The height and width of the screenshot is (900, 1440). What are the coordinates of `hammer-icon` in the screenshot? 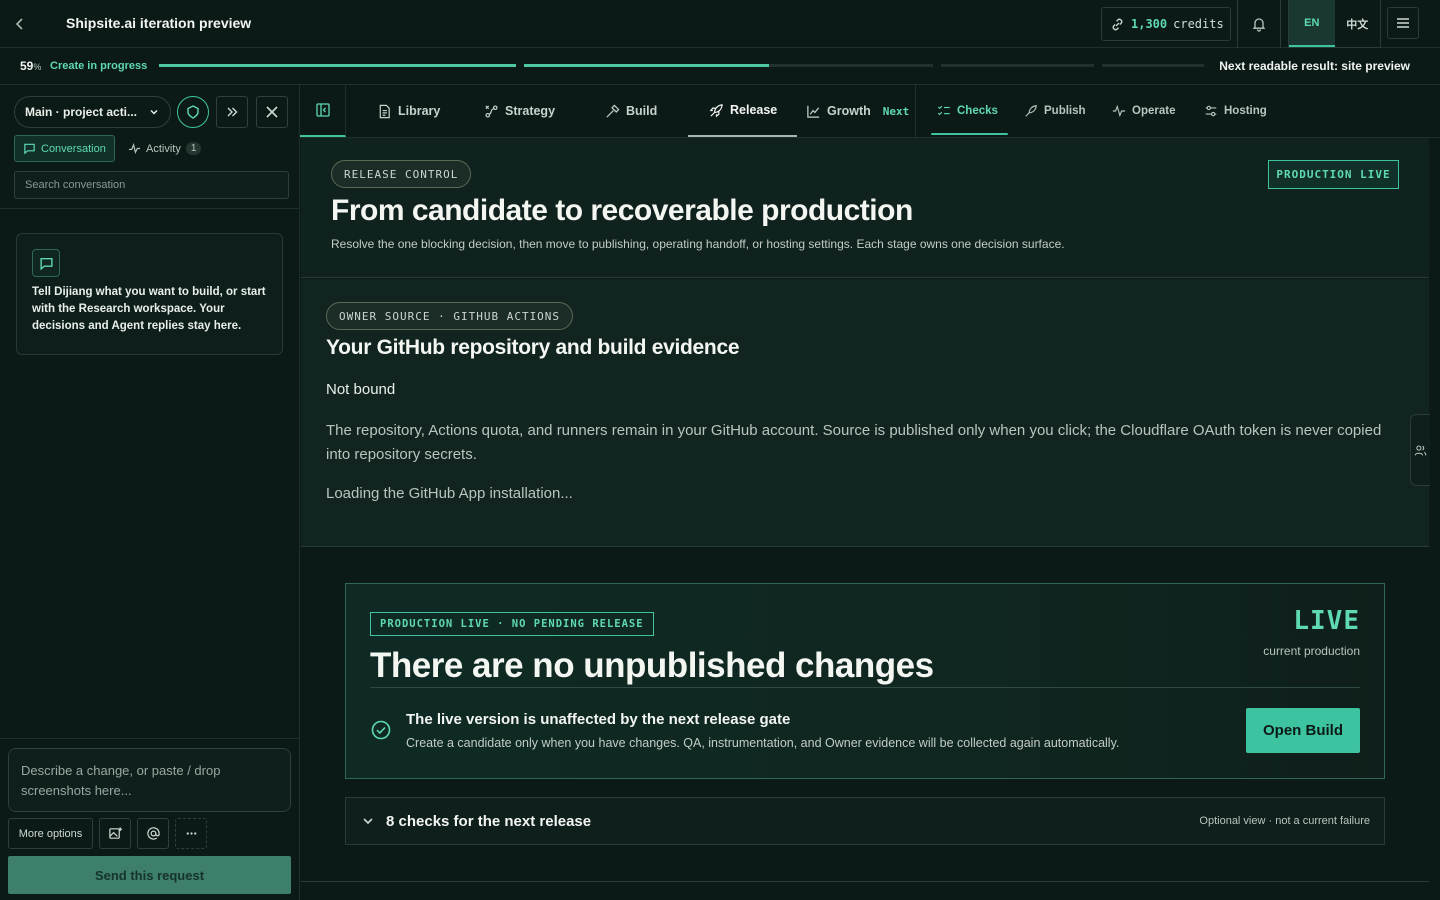 It's located at (612, 111).